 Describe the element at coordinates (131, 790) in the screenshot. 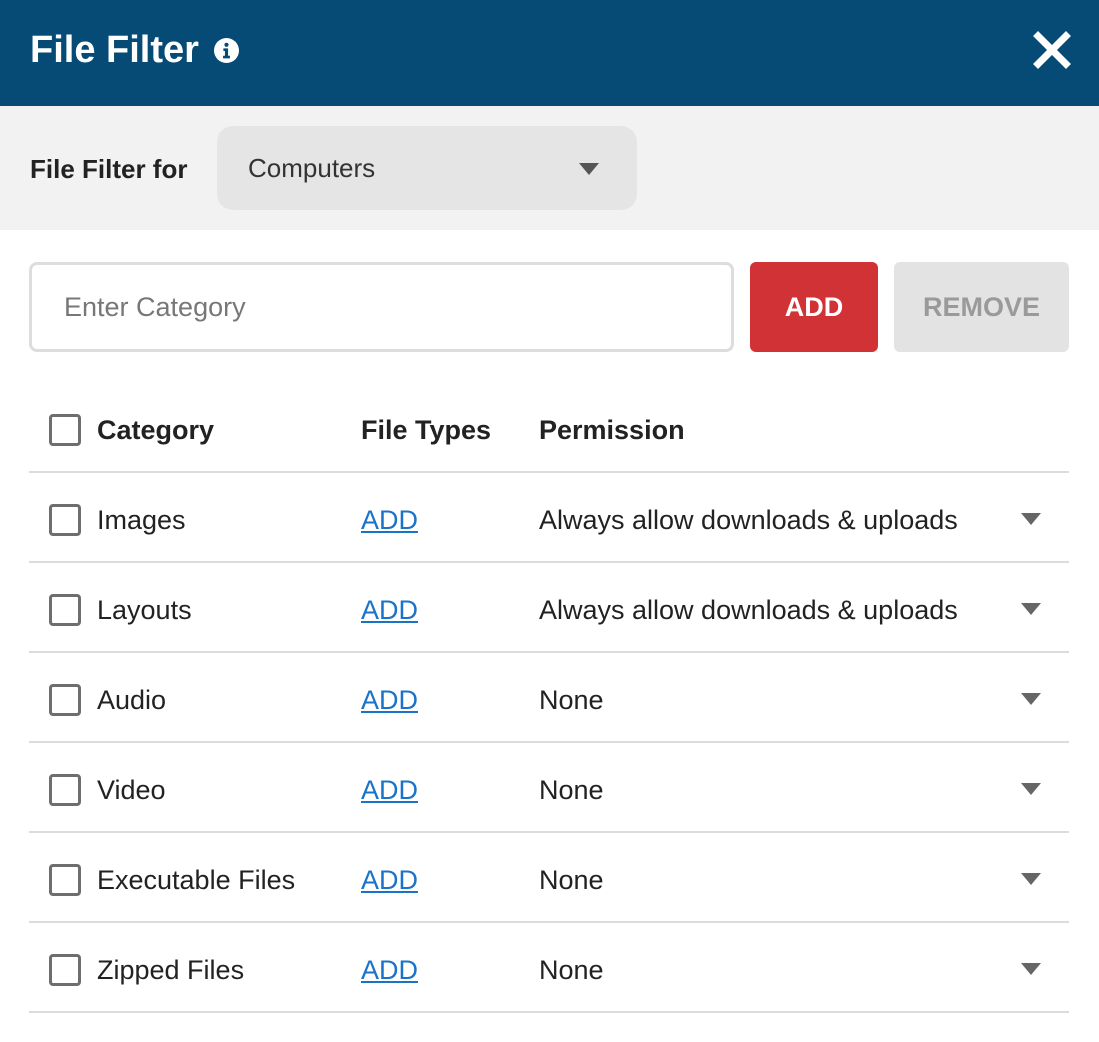

I see `category-name: Video` at that location.